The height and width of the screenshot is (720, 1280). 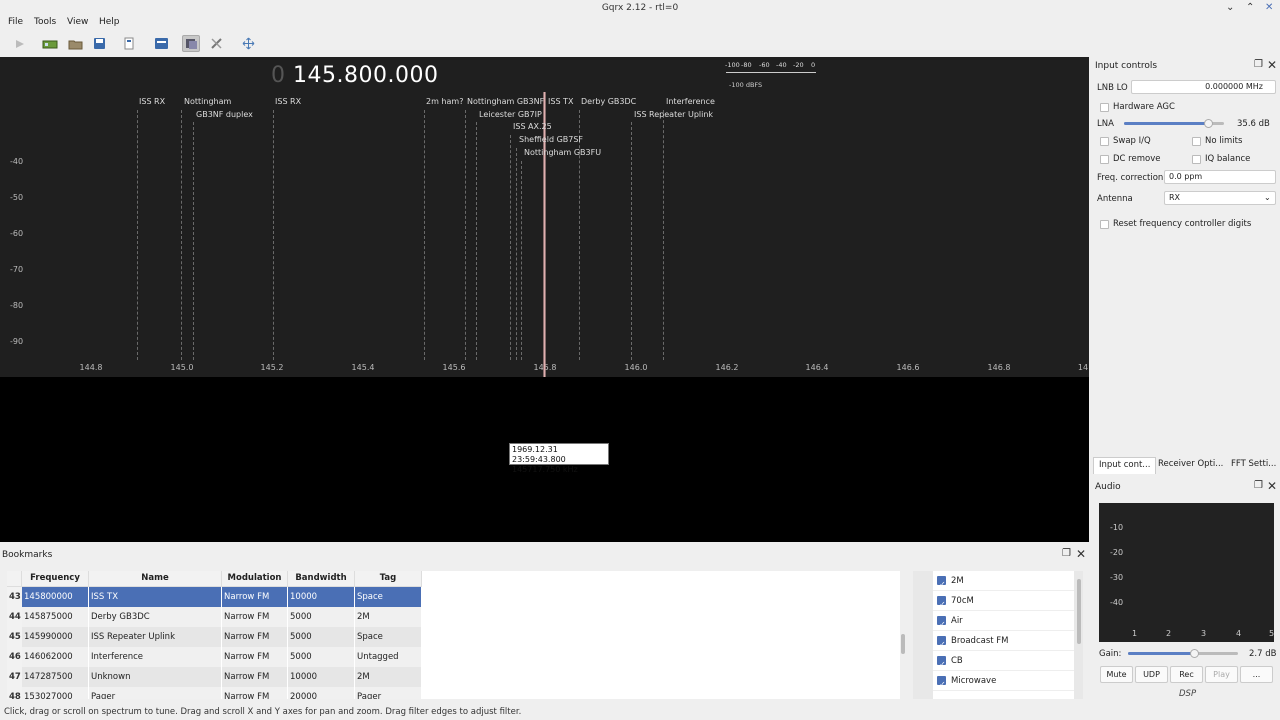 I want to click on bookmark-label: Sheffield GB7SF, so click(x=551, y=139).